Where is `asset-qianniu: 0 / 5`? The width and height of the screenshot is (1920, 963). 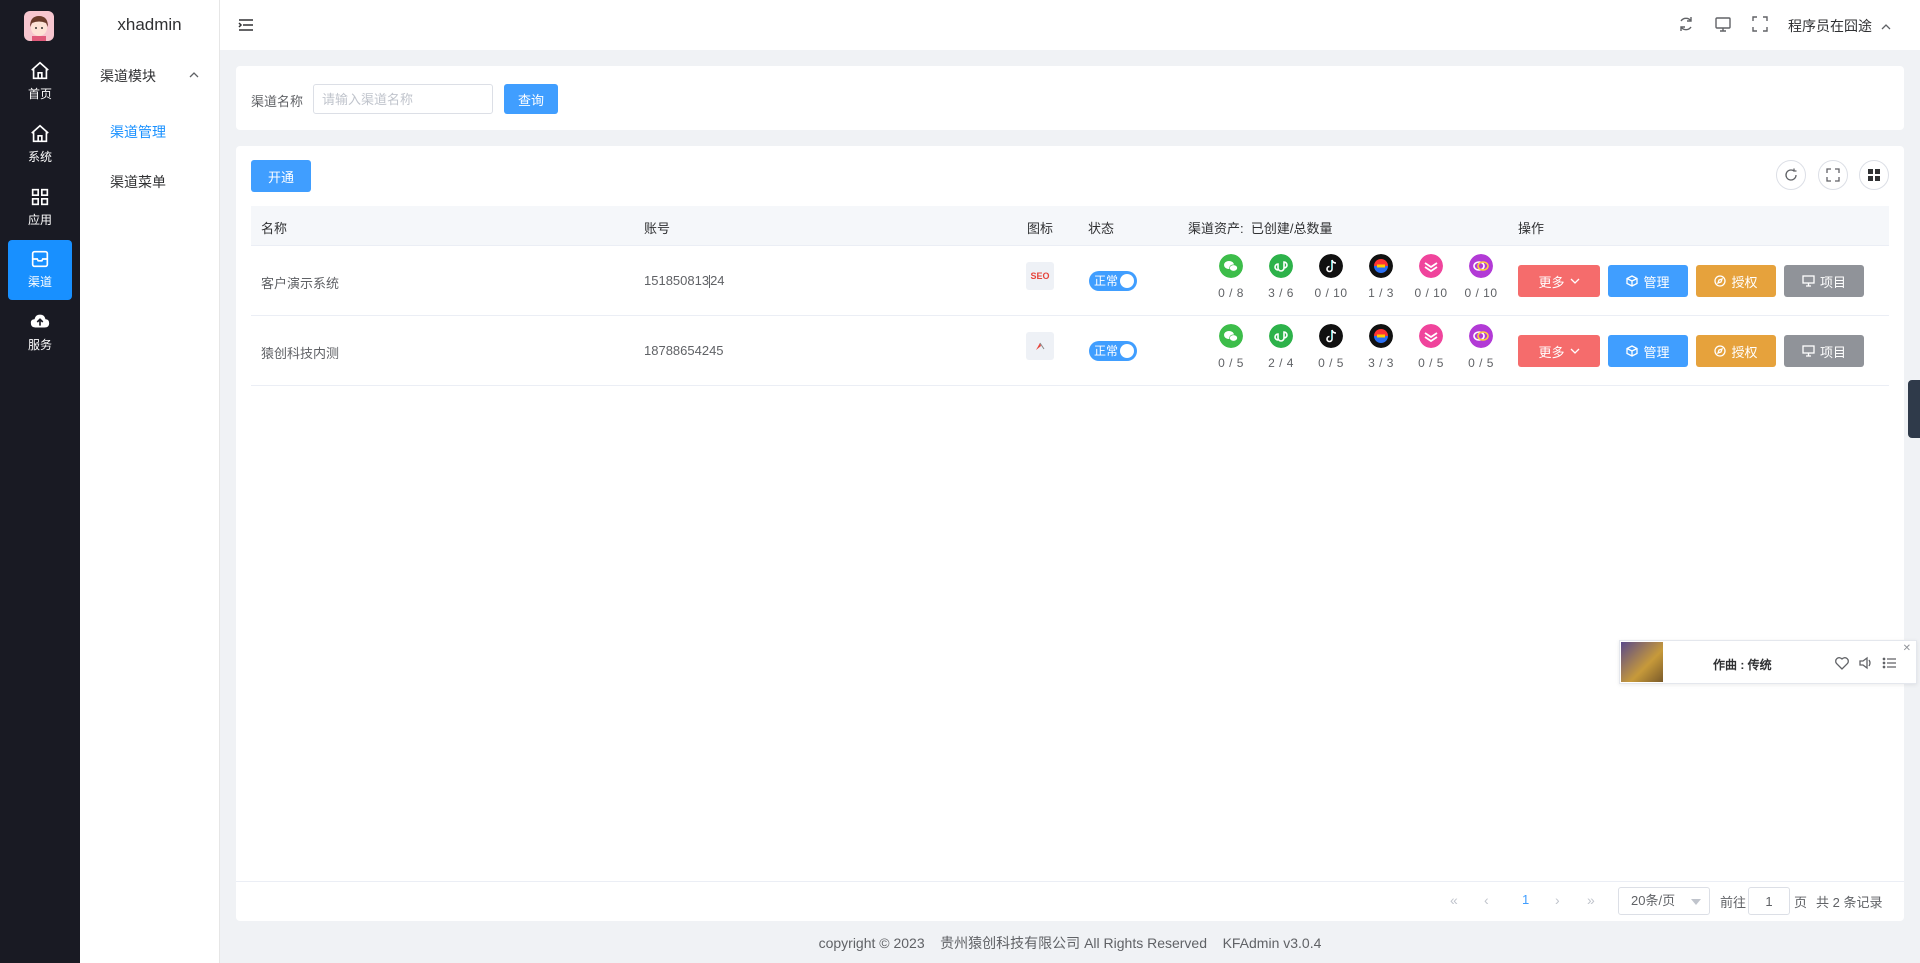
asset-qianniu: 0 / 5 is located at coordinates (1431, 347).